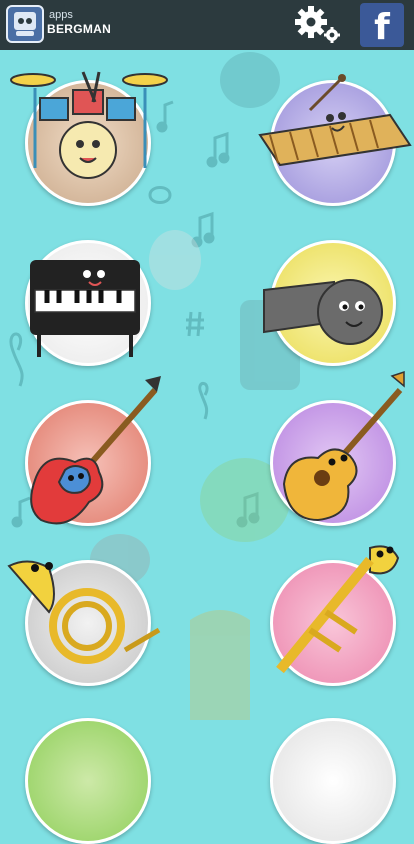 The height and width of the screenshot is (844, 414). Describe the element at coordinates (25, 24) in the screenshot. I see `appsbergman-logo-icon` at that location.